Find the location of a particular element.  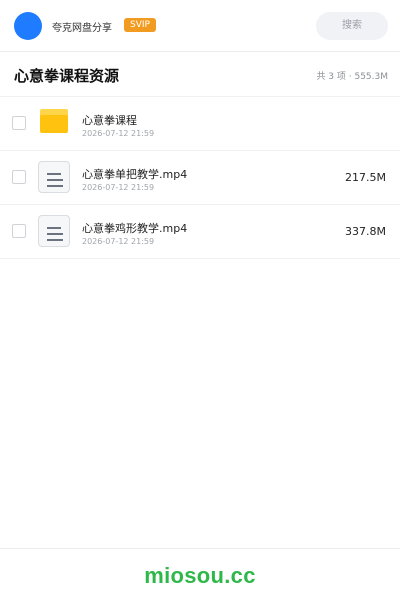

list-item: 心意拳单把教学.mp4 2026-07-12 21:59 217.5M is located at coordinates (200, 178).